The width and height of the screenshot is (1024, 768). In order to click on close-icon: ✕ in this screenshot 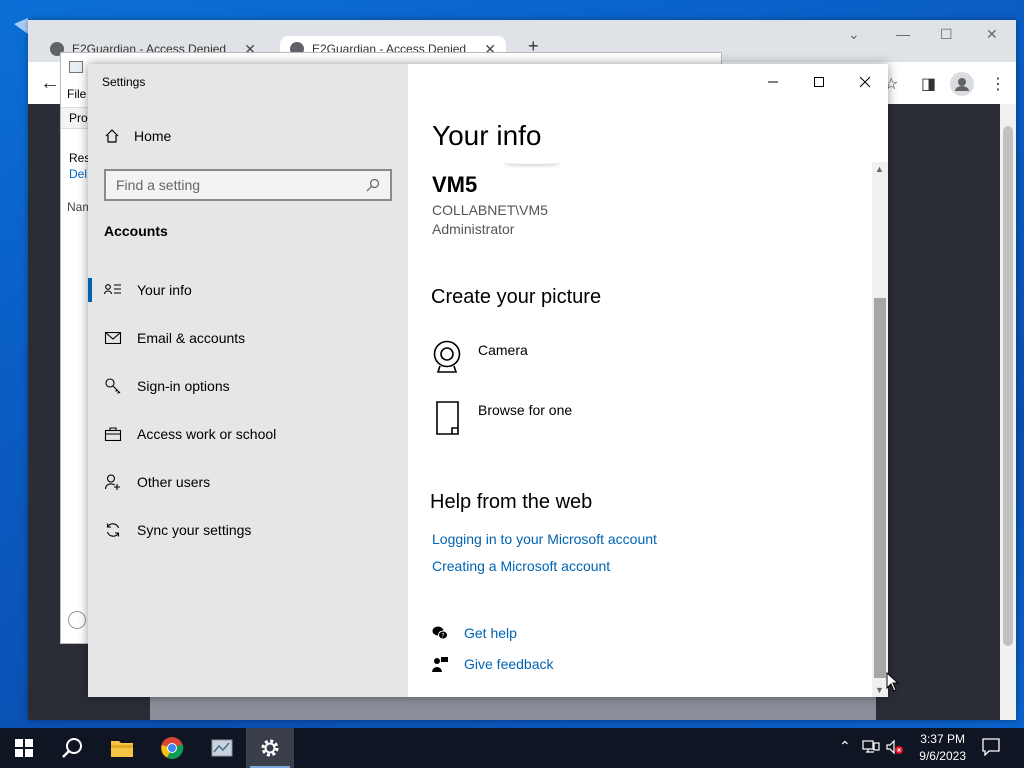, I will do `click(992, 34)`.